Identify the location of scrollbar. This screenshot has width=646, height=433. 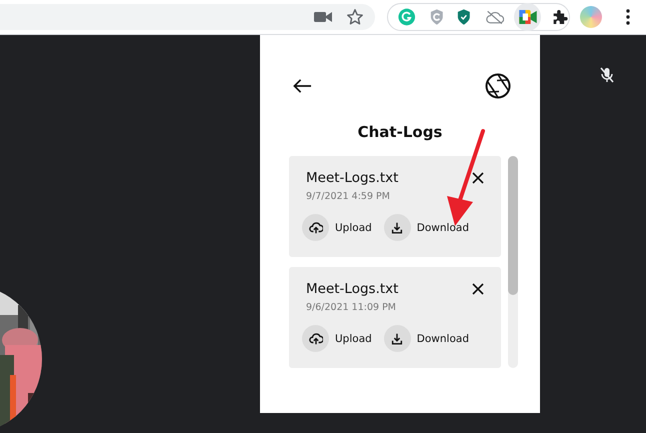
(513, 262).